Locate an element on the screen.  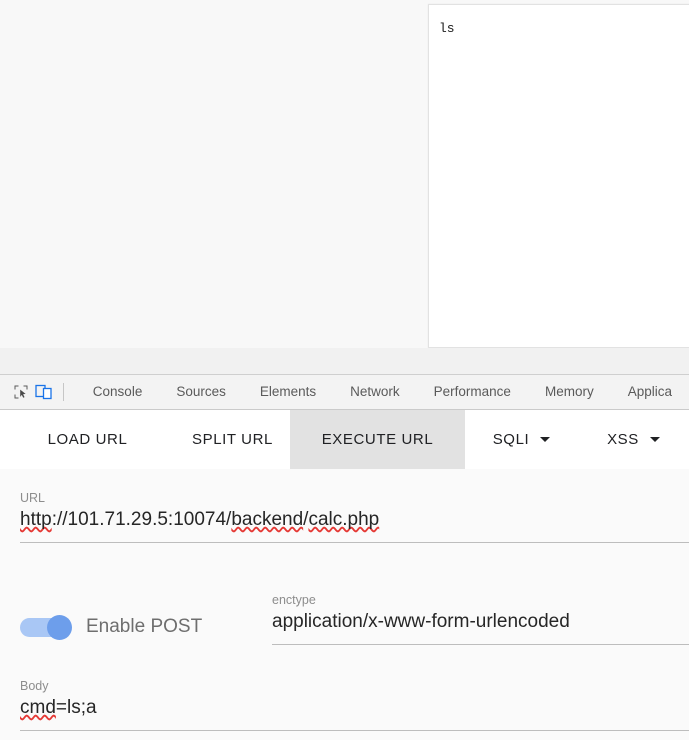
toolbar-divider is located at coordinates (63, 392).